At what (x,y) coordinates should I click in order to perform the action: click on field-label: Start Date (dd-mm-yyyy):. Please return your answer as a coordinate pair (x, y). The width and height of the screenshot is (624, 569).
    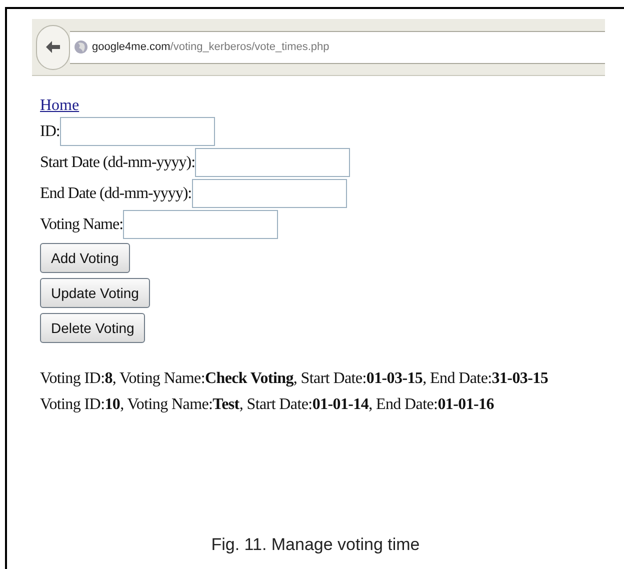
    Looking at the image, I should click on (118, 162).